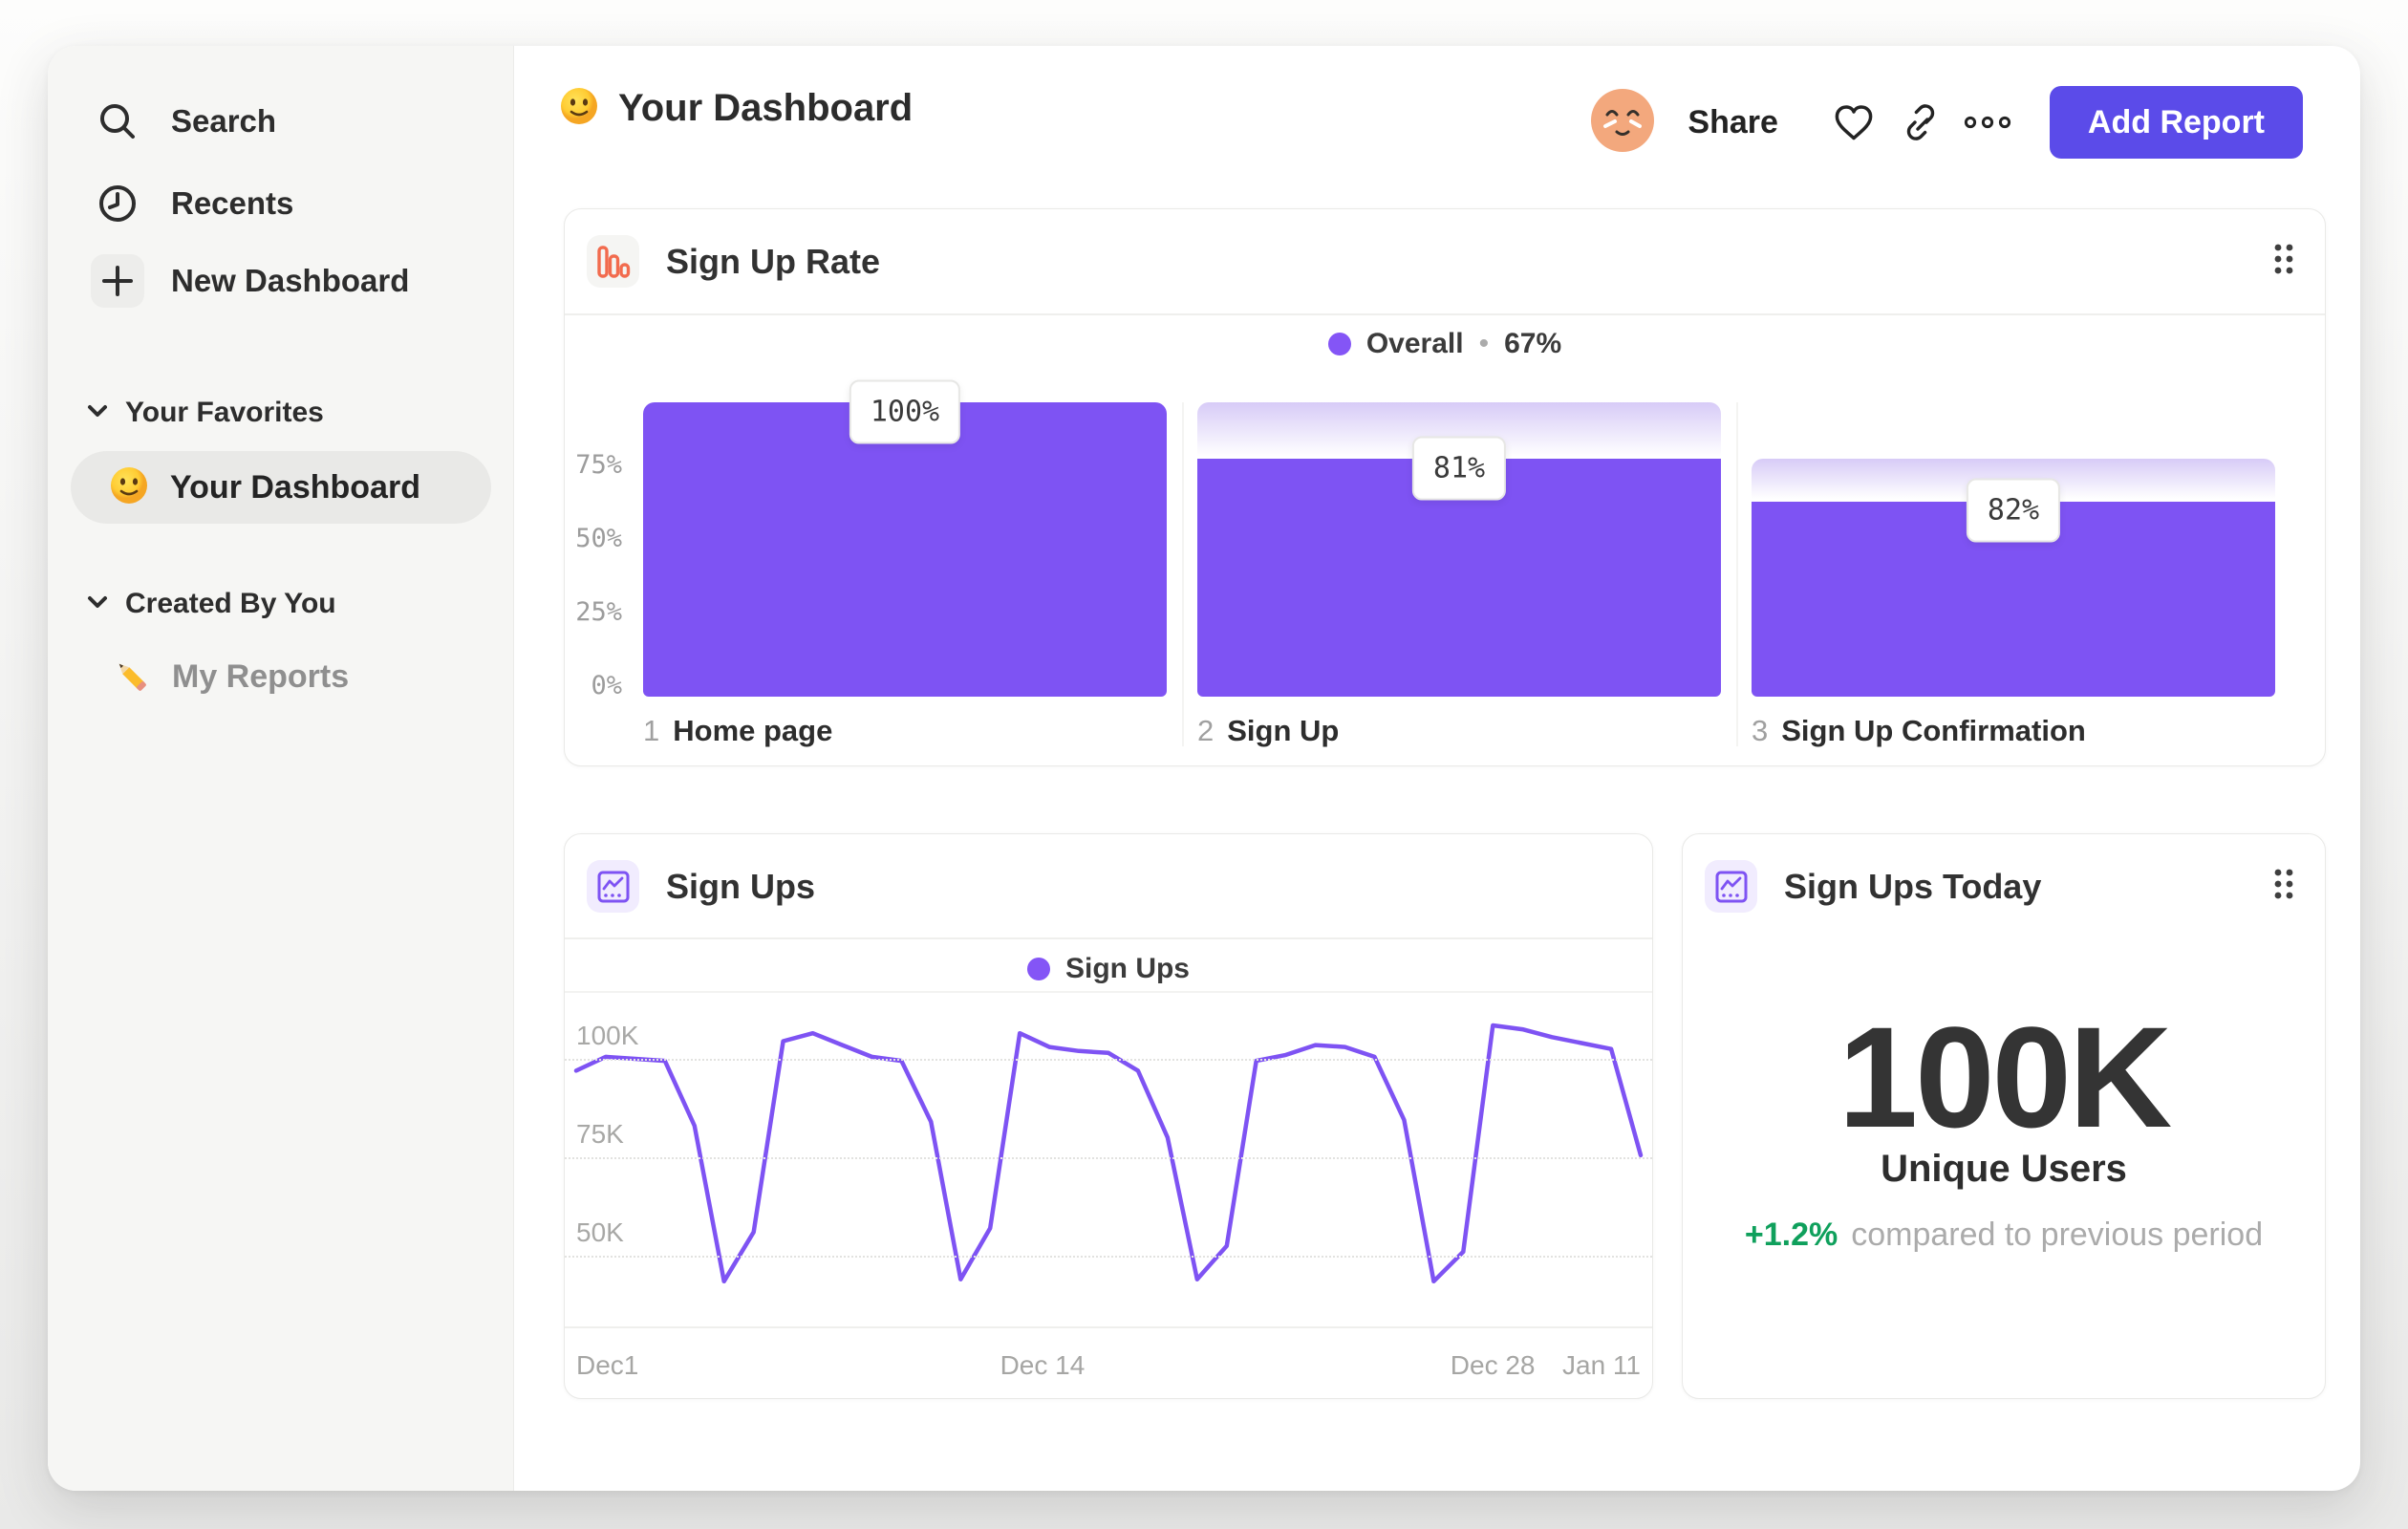 The image size is (2408, 1529). I want to click on top-bar: Your Dashboard Share Add Report, so click(1436, 122).